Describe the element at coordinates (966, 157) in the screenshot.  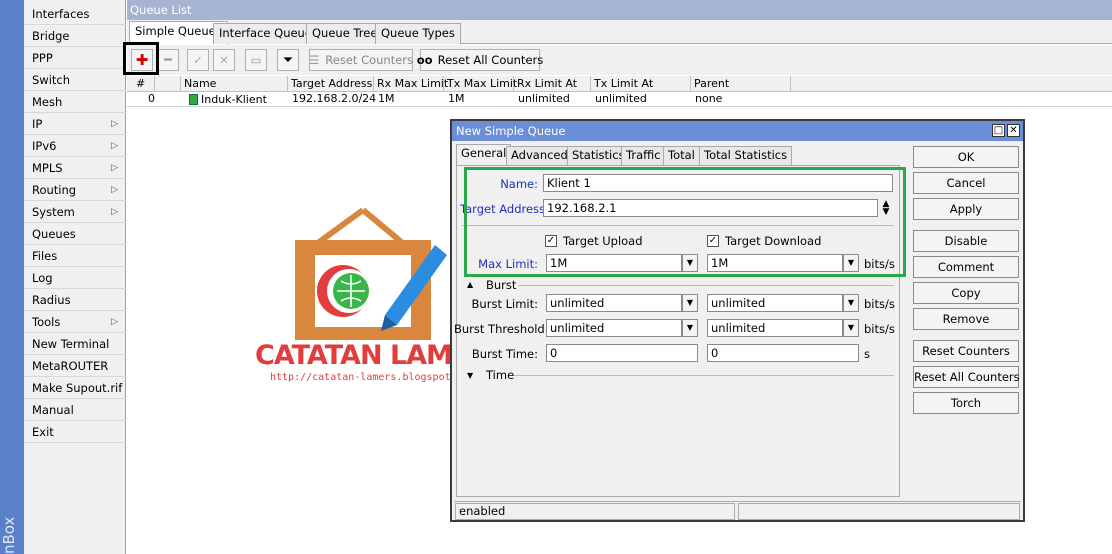
I see `ok-button: OK` at that location.